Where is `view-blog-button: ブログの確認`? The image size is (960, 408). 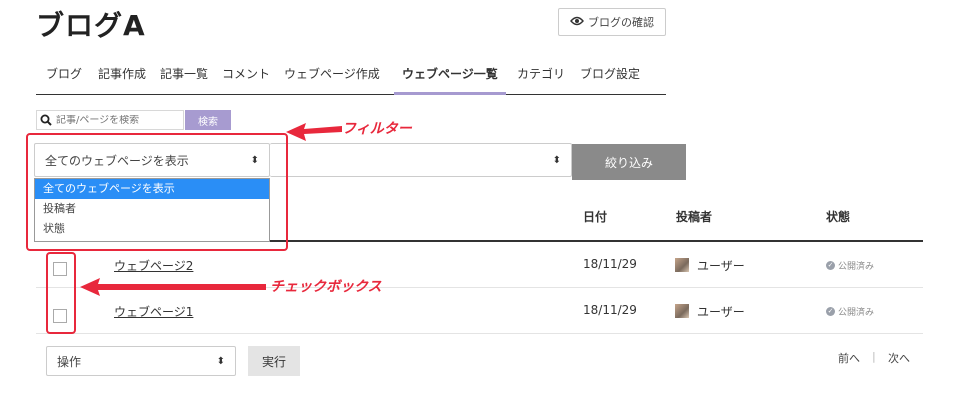
view-blog-button: ブログの確認 is located at coordinates (612, 22).